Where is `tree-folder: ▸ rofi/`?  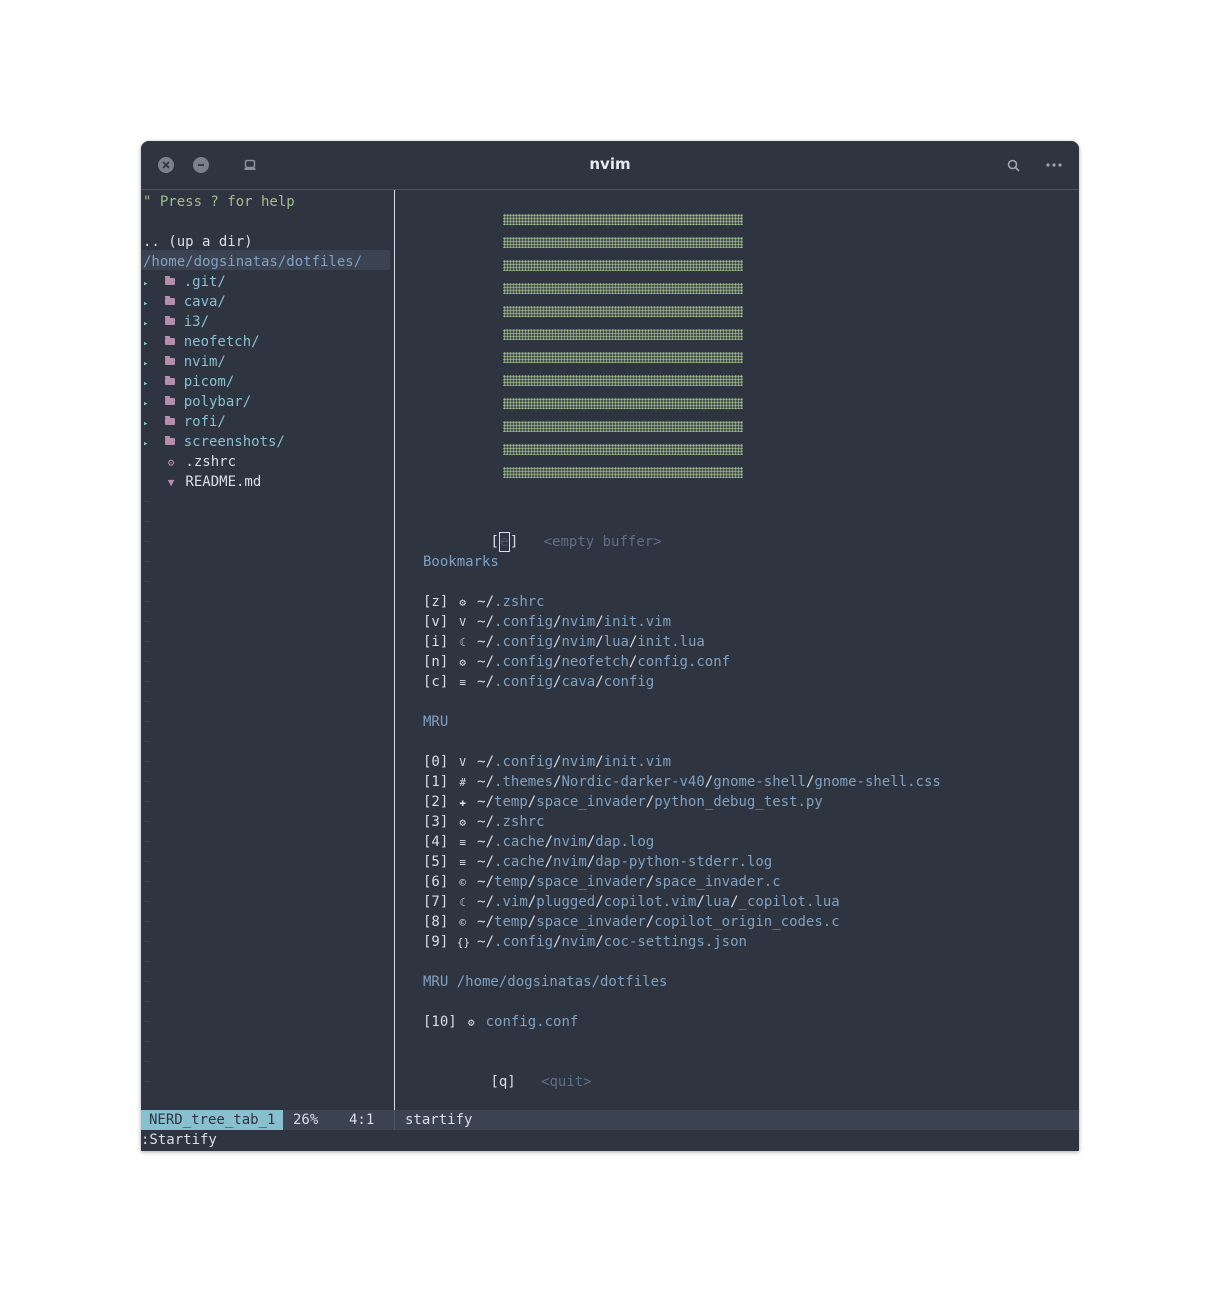 tree-folder: ▸ rofi/ is located at coordinates (184, 422).